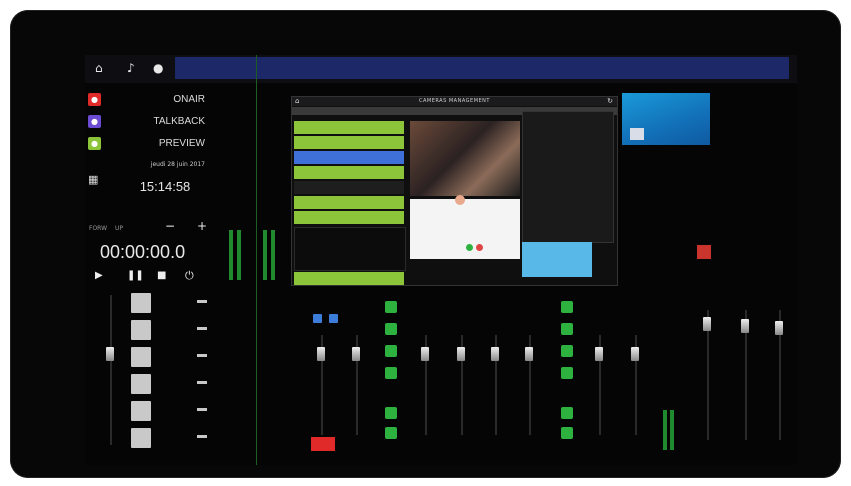 This screenshot has height=486, width=851. Describe the element at coordinates (610, 101) in the screenshot. I see `refresh-icon: ↻` at that location.